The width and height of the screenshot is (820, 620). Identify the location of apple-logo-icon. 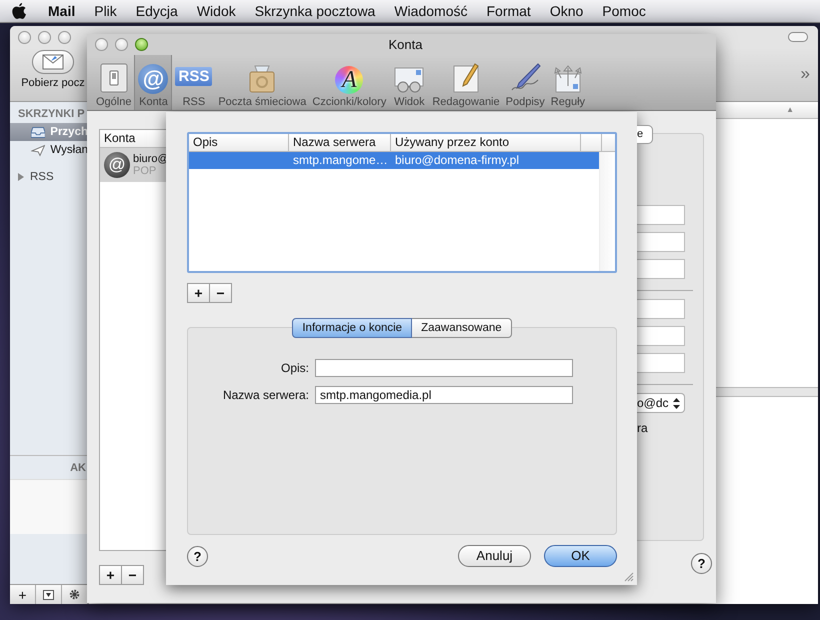
(19, 11).